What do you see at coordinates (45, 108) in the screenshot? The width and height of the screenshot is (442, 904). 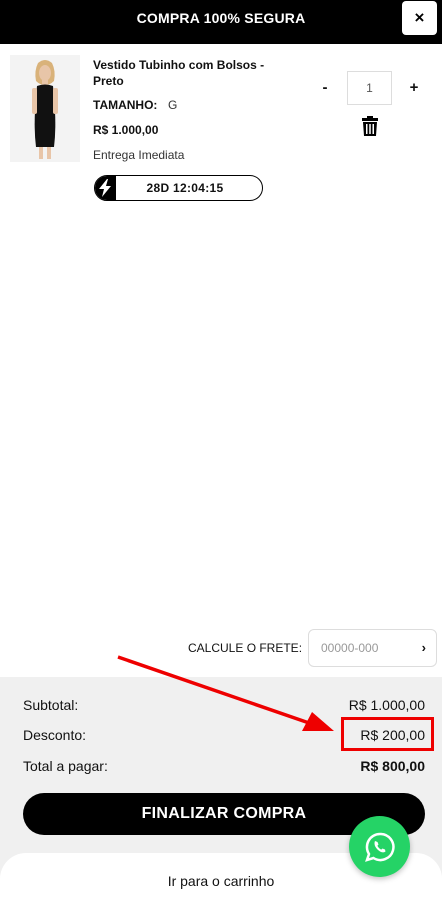 I see `product-image` at bounding box center [45, 108].